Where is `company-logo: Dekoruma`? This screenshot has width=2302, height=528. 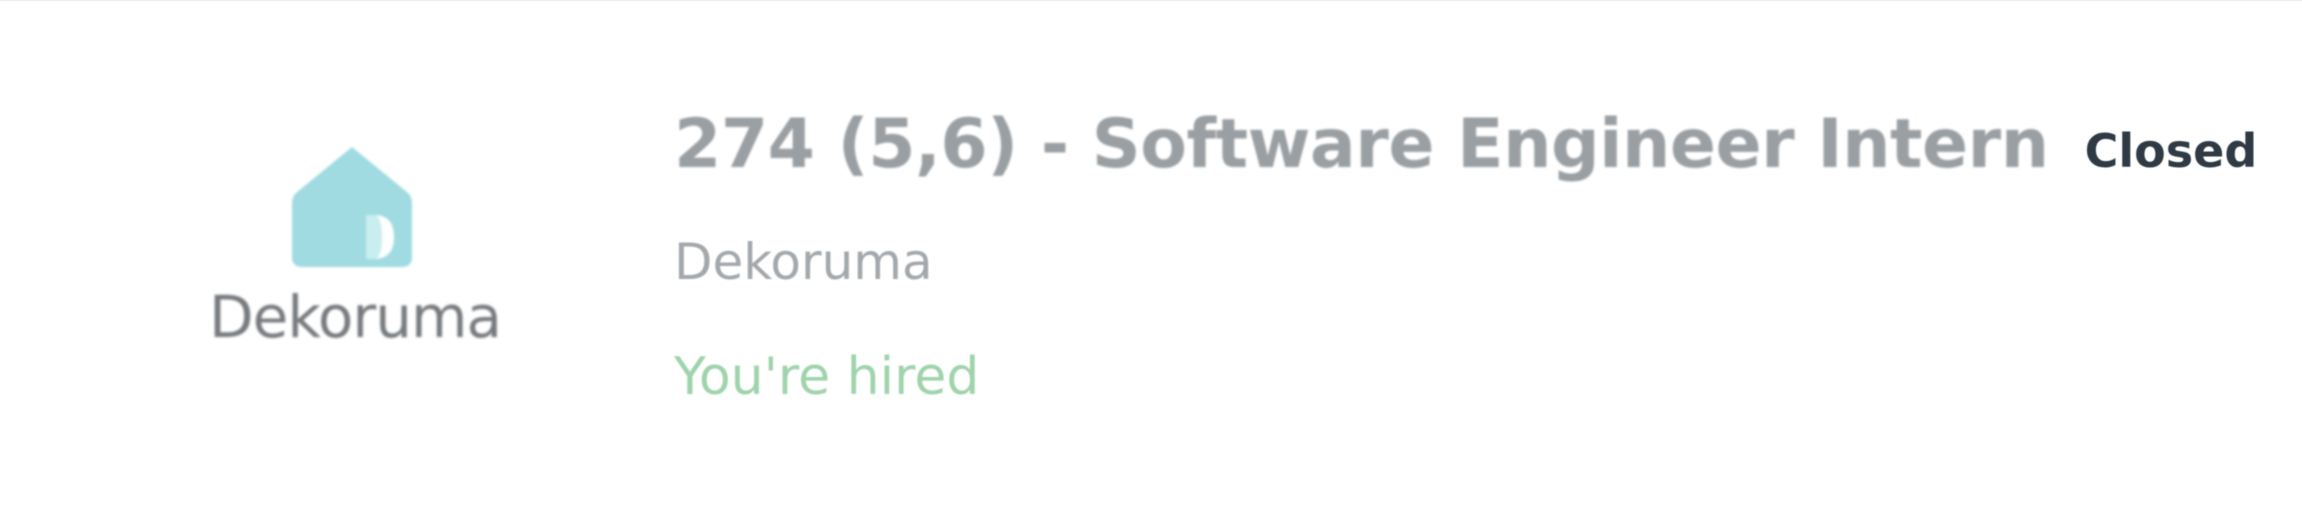
company-logo: Dekoruma is located at coordinates (355, 256).